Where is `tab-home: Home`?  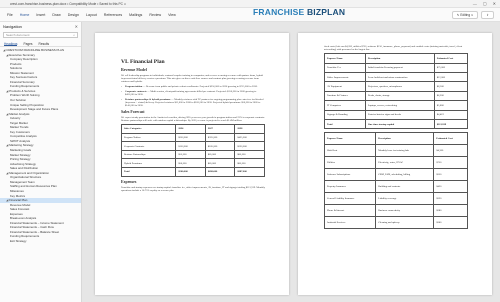
tab-home: Home is located at coordinates (25, 15).